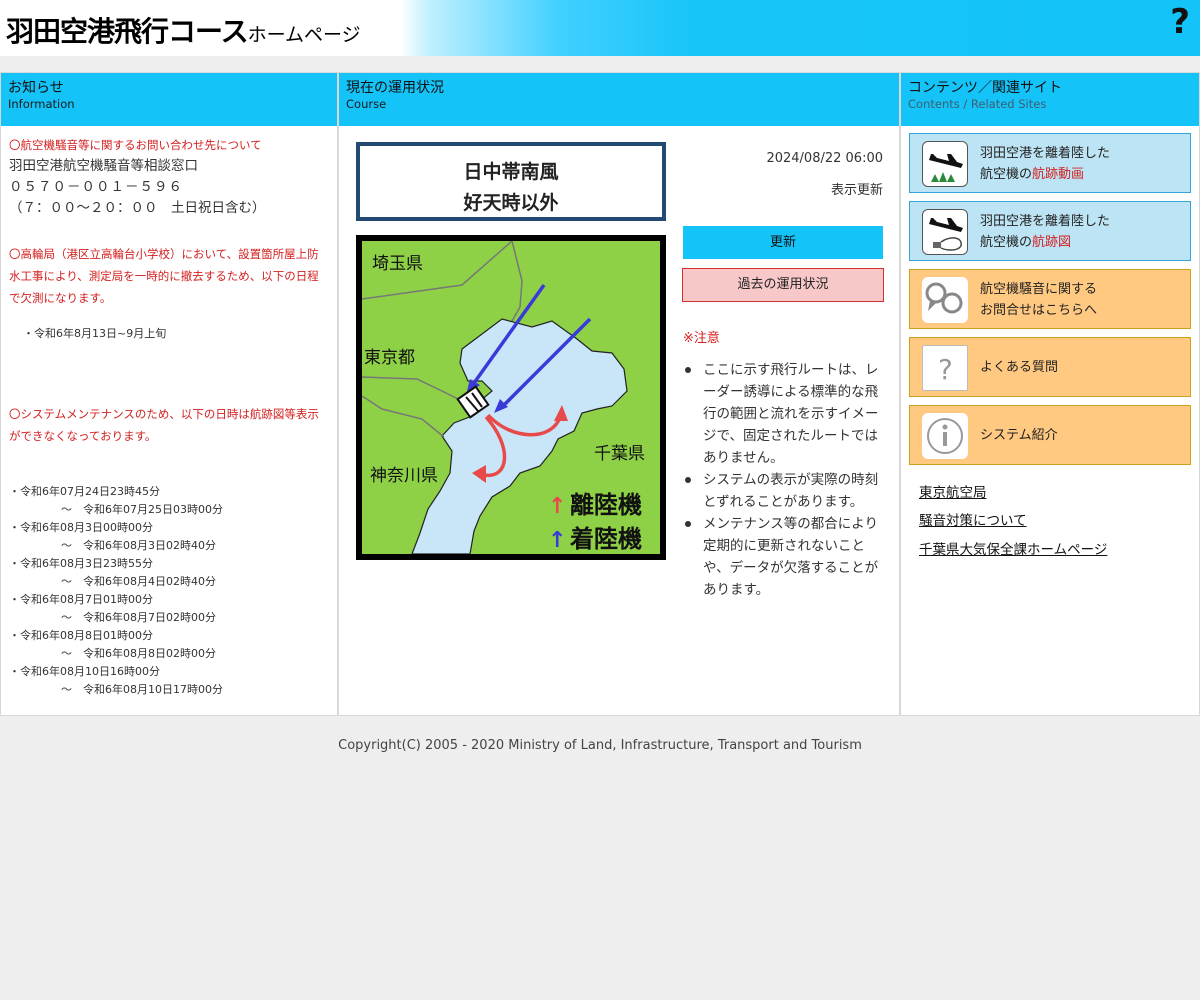  Describe the element at coordinates (1038, 300) in the screenshot. I see `noise-inquiry-label: 航空機騒音に関する お問合せはこちらへ` at that location.